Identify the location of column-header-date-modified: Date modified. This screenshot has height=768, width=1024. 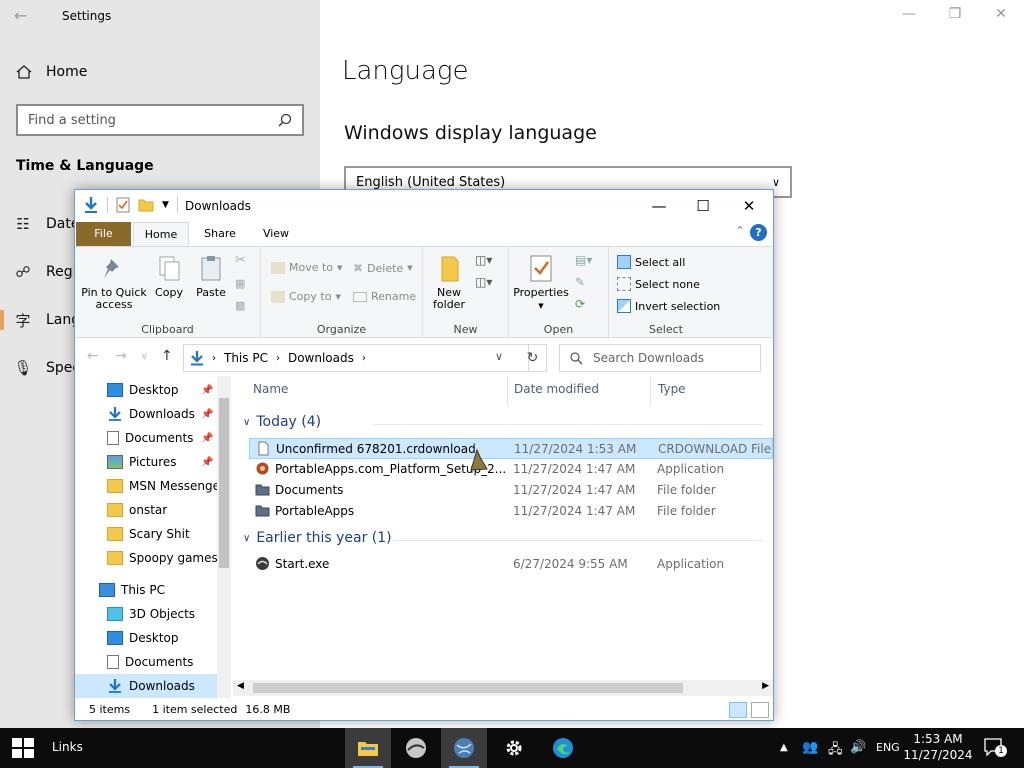
(556, 389).